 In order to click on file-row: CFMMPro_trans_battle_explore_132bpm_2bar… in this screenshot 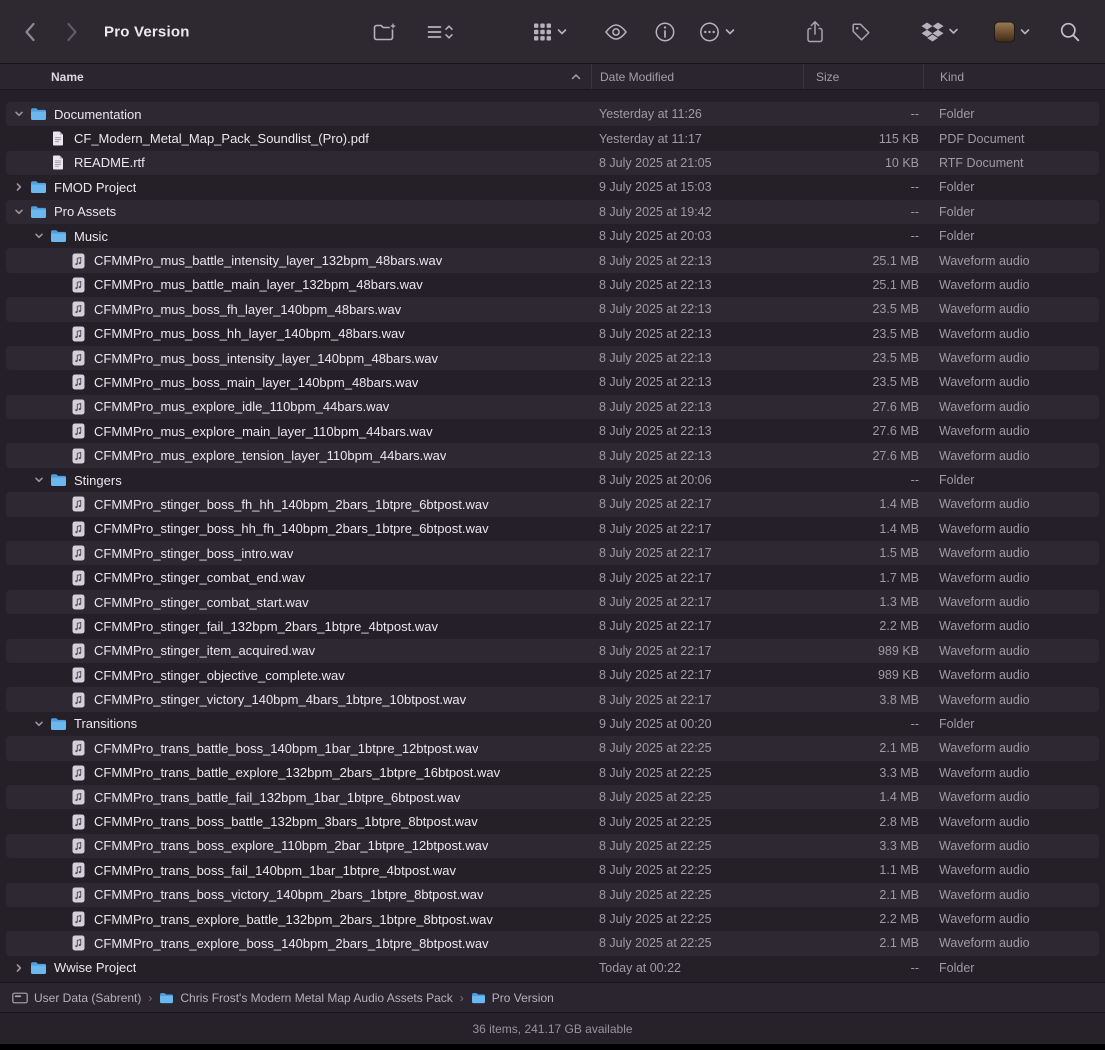, I will do `click(552, 773)`.